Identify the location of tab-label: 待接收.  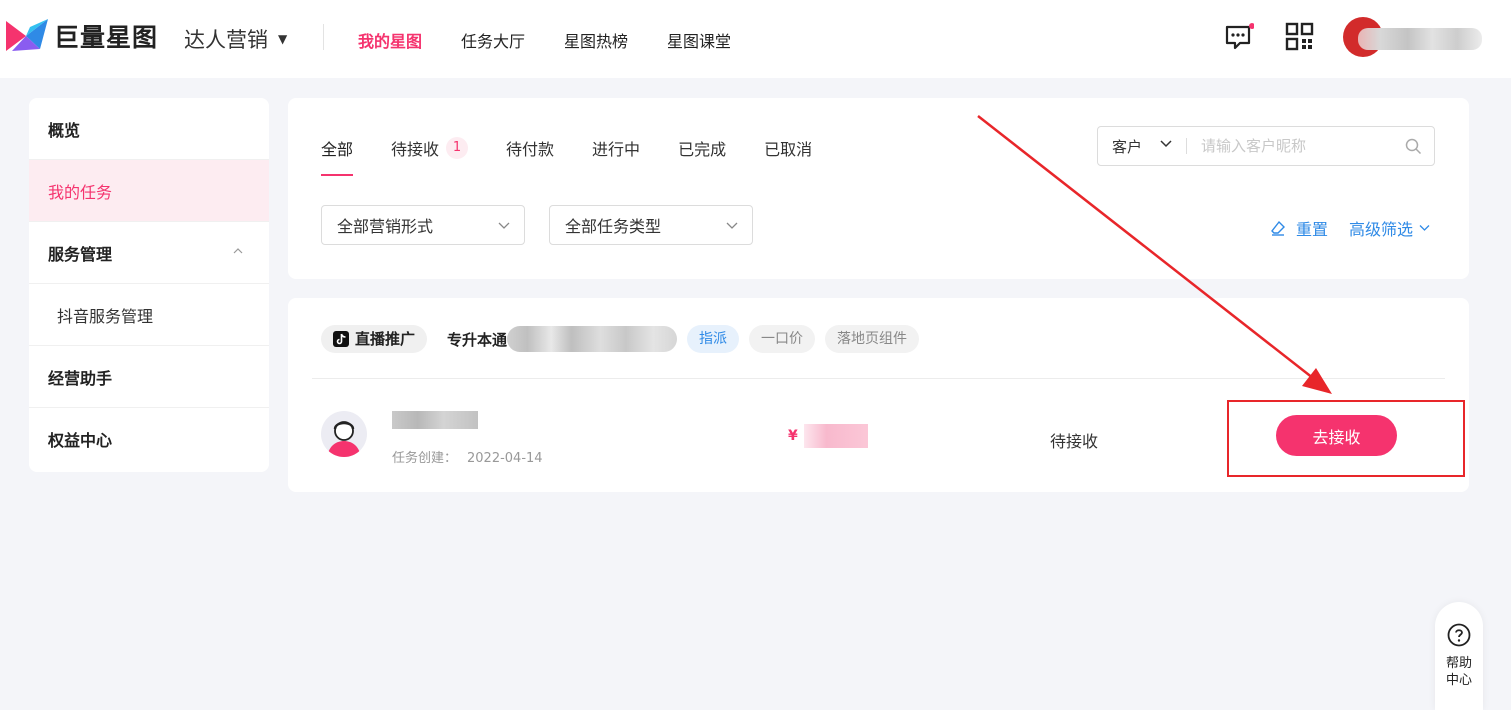
(415, 149).